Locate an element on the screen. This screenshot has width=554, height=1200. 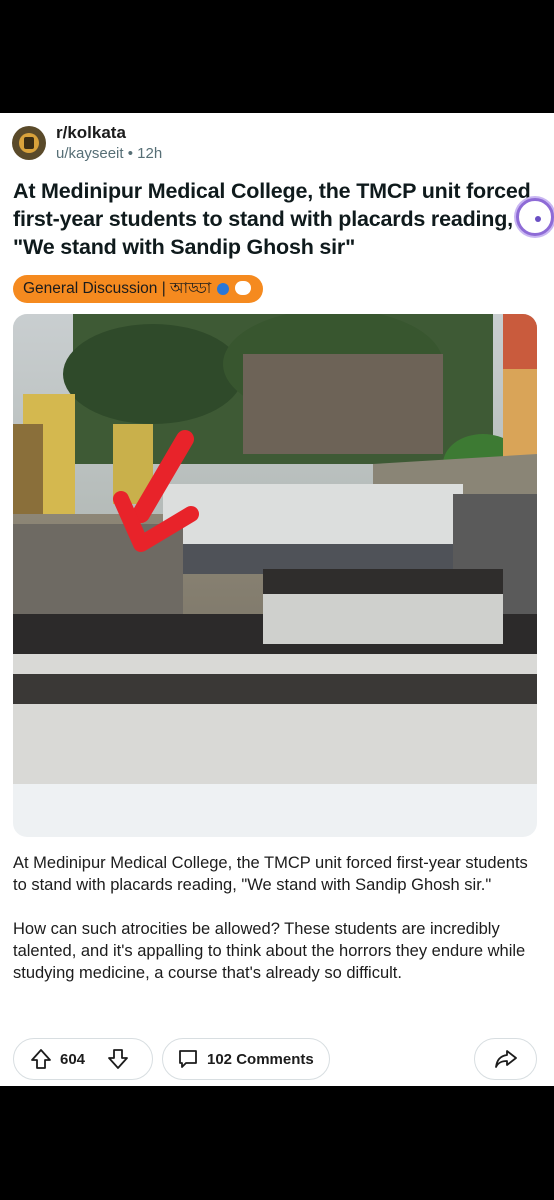
avatar-emblem-detail is located at coordinates (29, 143).